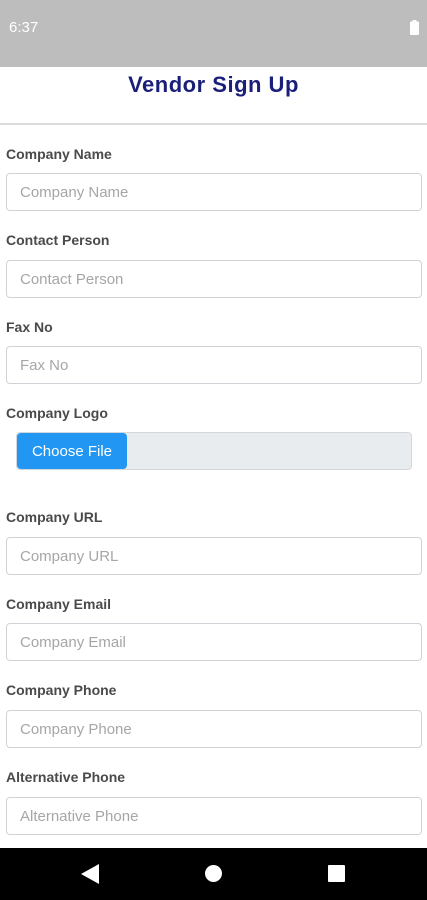 The image size is (427, 900). What do you see at coordinates (213, 84) in the screenshot?
I see `page-title: Vendor Sign Up` at bounding box center [213, 84].